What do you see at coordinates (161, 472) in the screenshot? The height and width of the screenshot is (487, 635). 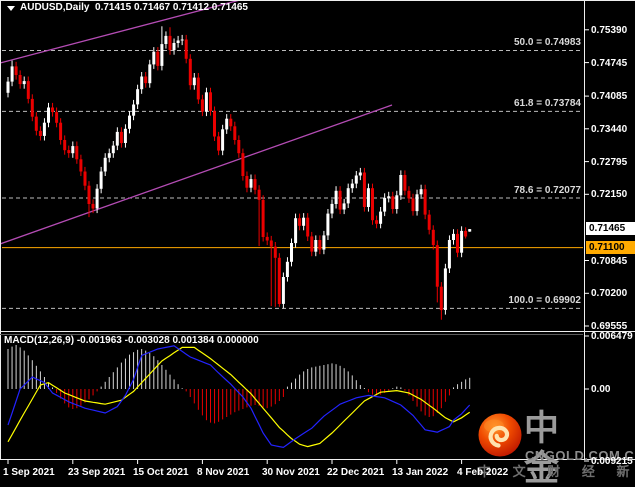 I see `time-axis-label: 15 Oct 2021` at bounding box center [161, 472].